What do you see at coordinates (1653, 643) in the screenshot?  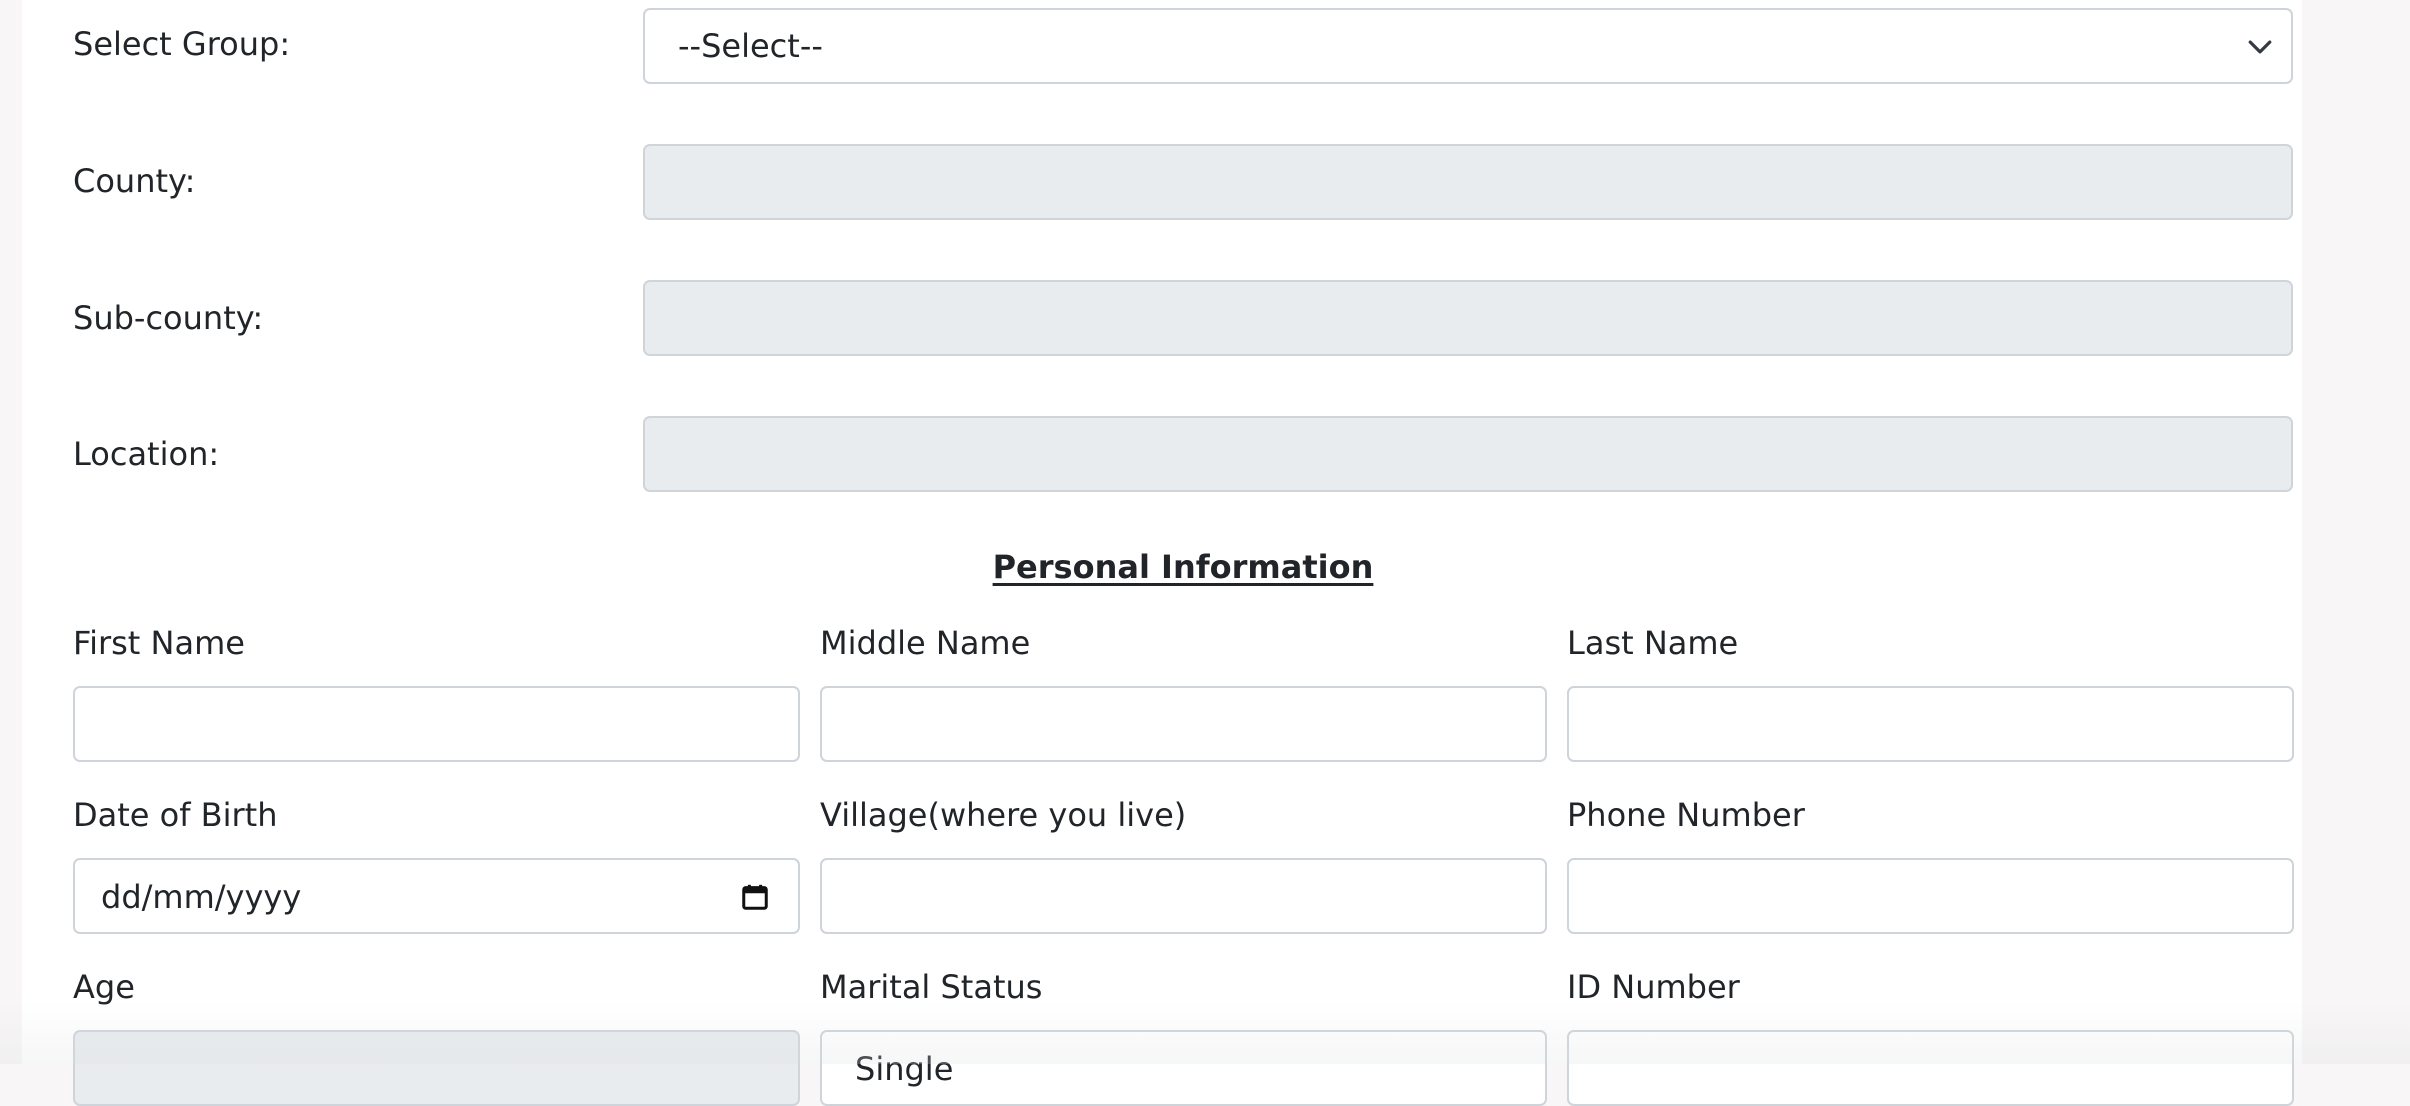 I see `last-name-label: Last Name` at bounding box center [1653, 643].